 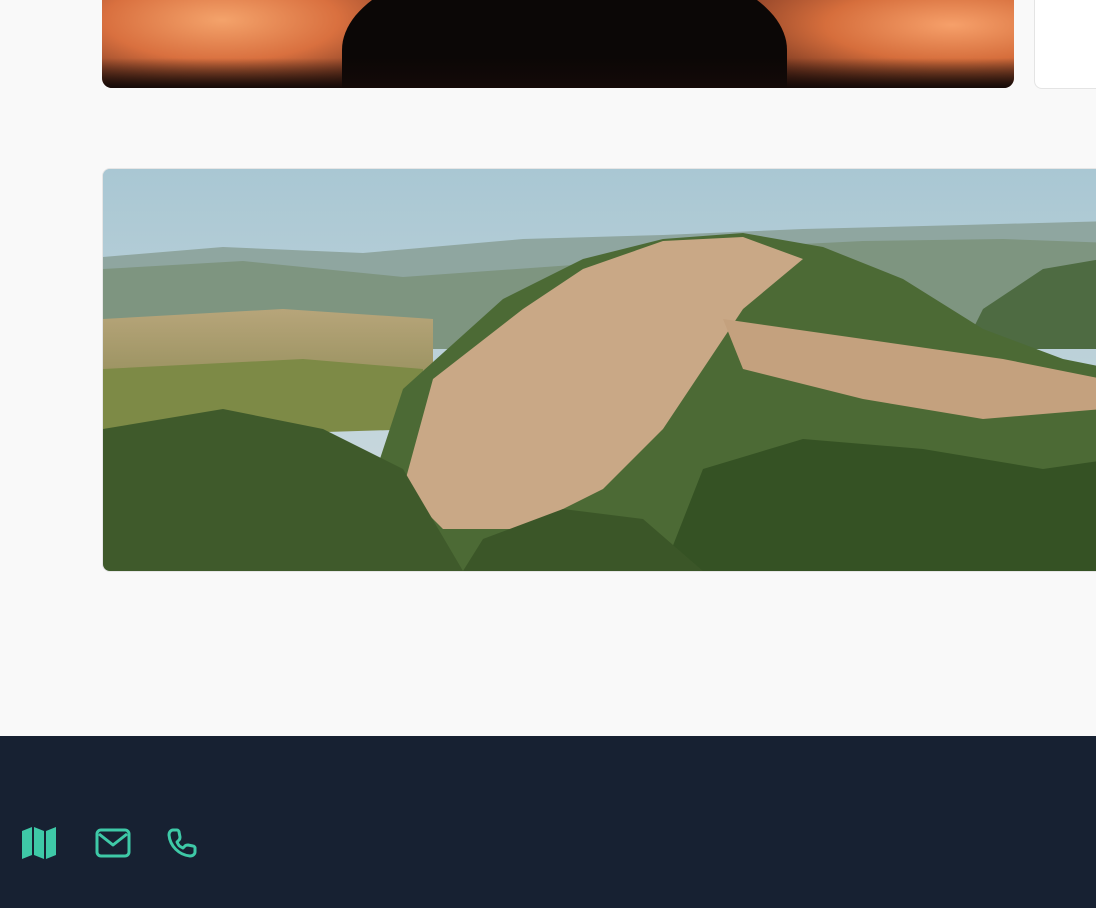 What do you see at coordinates (558, 44) in the screenshot?
I see `sunset-photo-card` at bounding box center [558, 44].